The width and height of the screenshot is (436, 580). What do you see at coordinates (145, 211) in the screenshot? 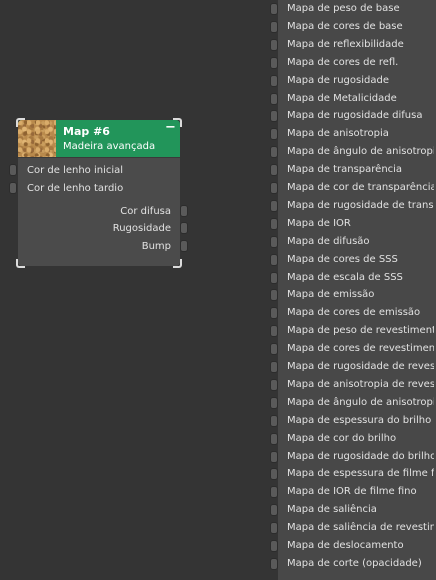
I see `output-label: Cor difusa` at bounding box center [145, 211].